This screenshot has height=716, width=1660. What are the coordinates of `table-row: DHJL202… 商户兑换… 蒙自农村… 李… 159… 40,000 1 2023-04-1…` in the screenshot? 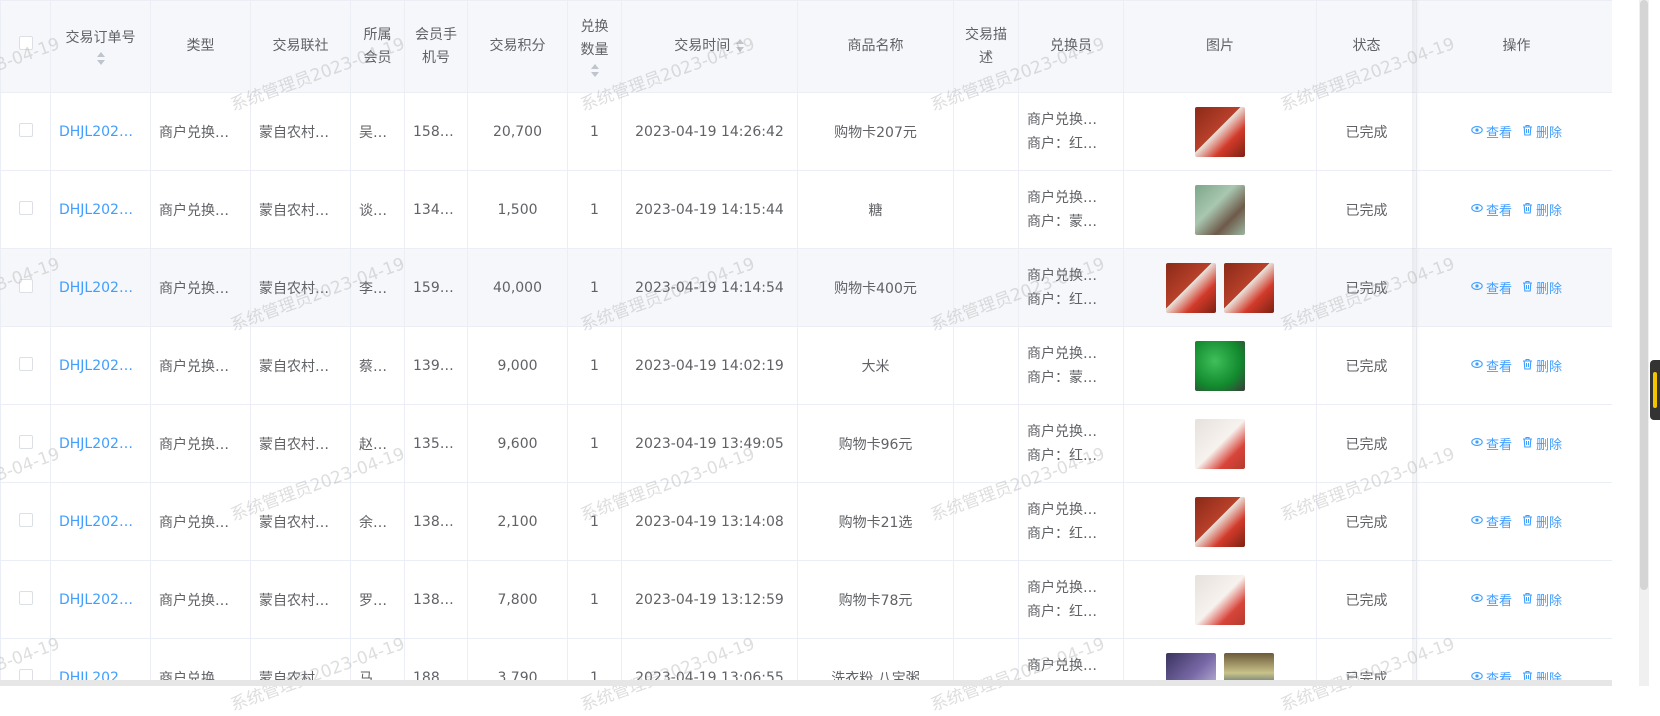 It's located at (806, 287).